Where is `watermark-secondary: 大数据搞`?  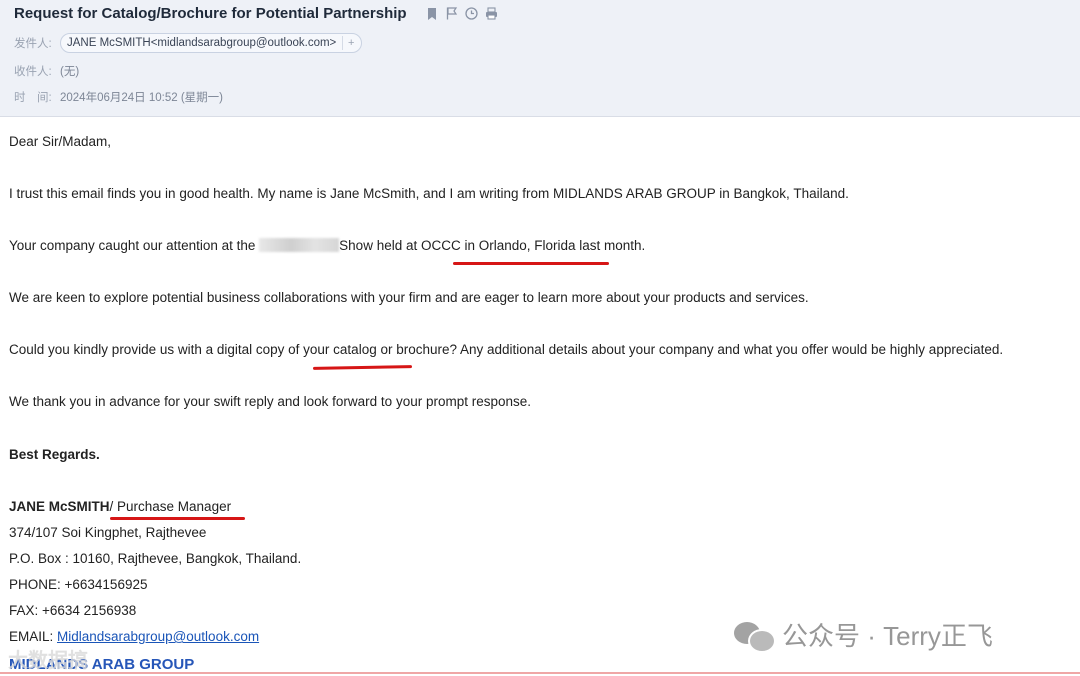 watermark-secondary: 大数据搞 is located at coordinates (48, 661).